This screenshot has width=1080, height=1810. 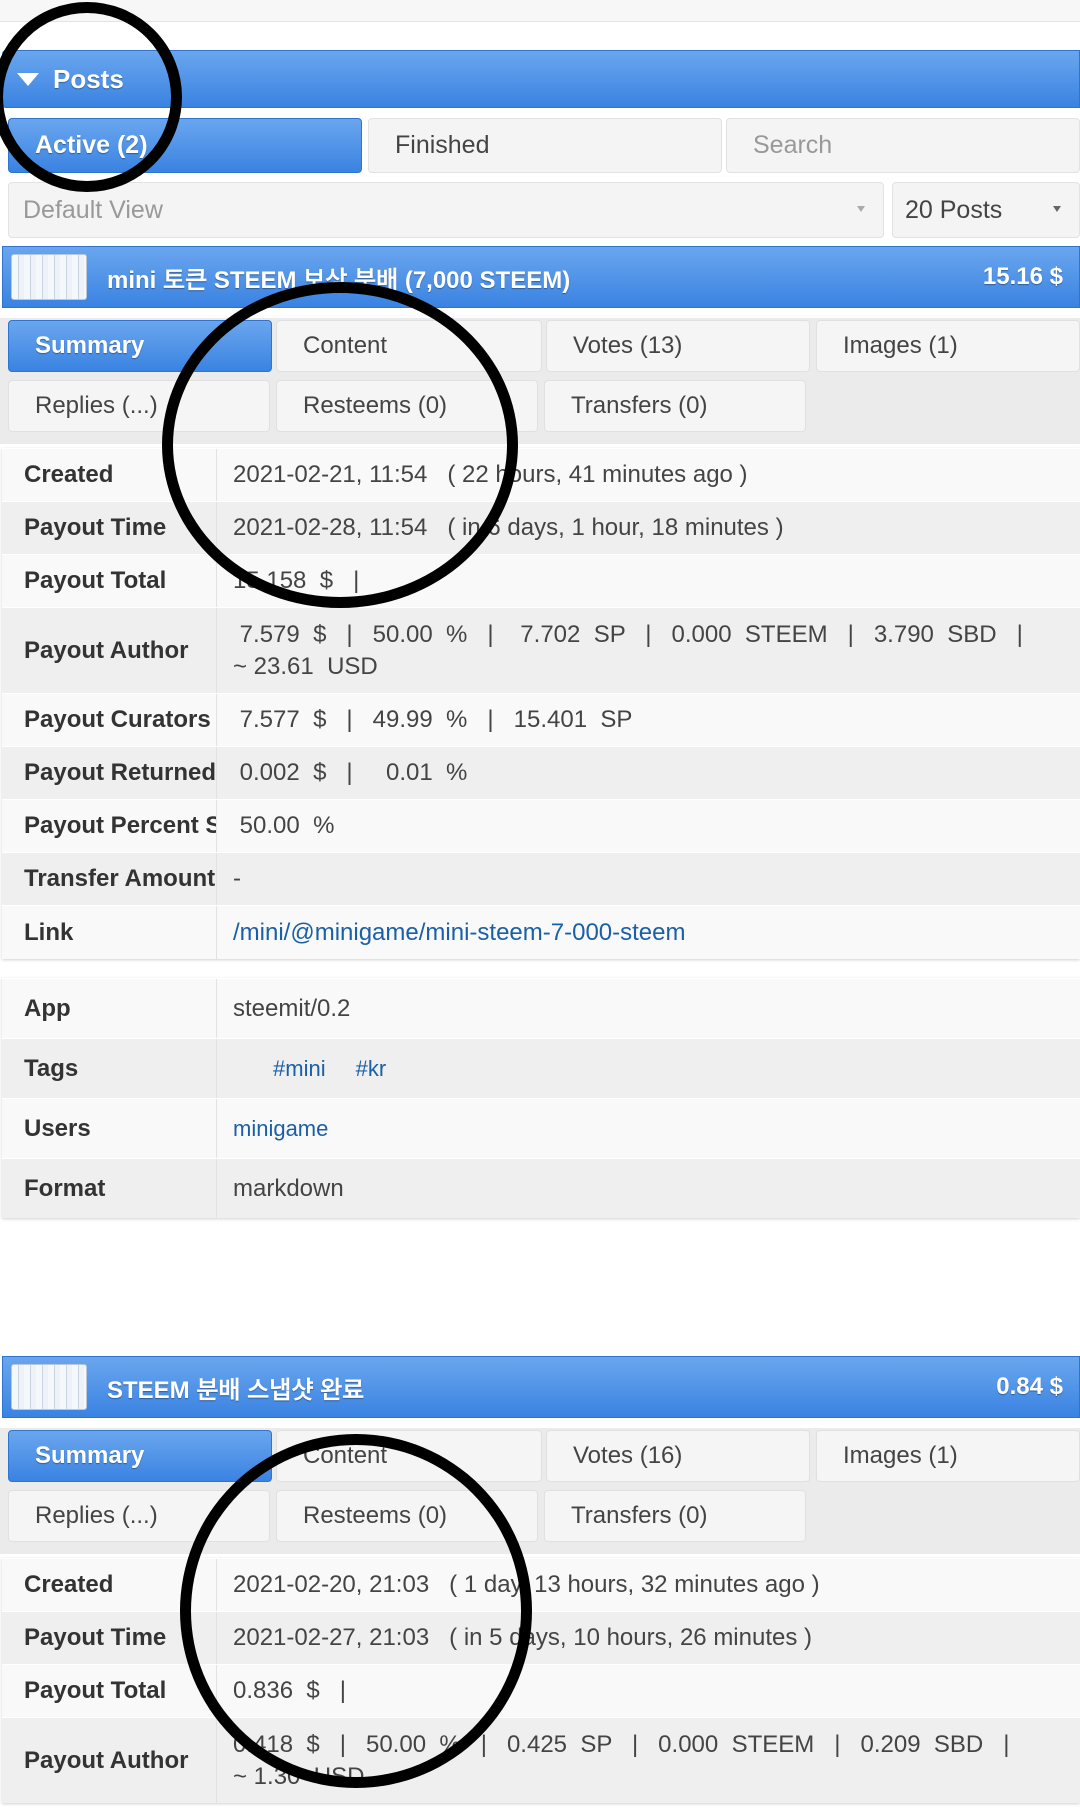 What do you see at coordinates (88, 78) in the screenshot?
I see `posts-section-title: Posts` at bounding box center [88, 78].